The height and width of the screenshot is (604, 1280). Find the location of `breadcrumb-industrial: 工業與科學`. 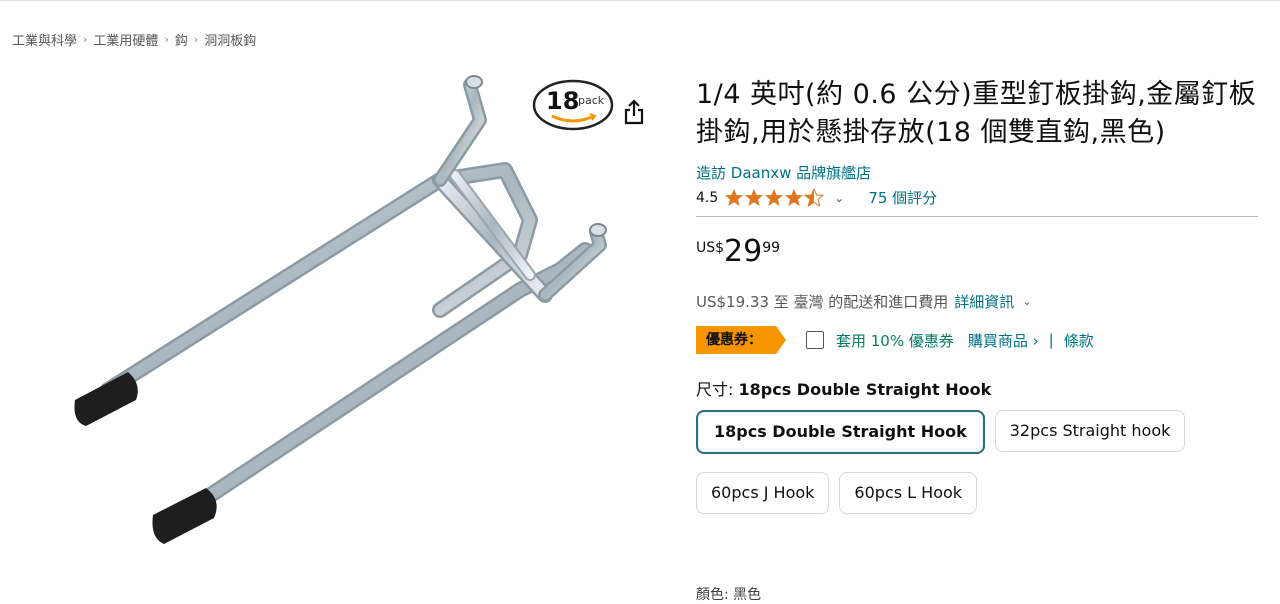

breadcrumb-industrial: 工業與科學 is located at coordinates (44, 39).